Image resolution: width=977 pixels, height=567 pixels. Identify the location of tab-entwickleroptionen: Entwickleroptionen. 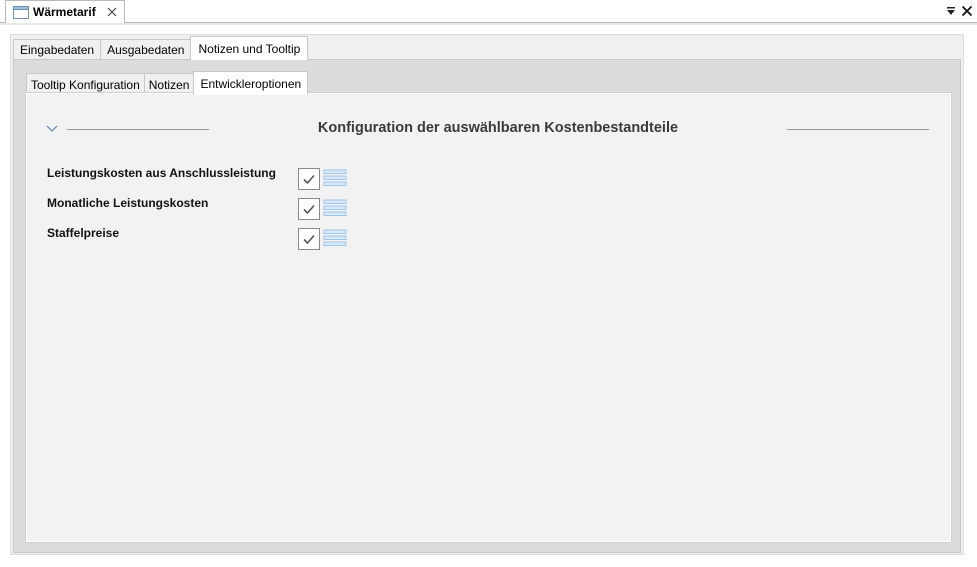
(251, 83).